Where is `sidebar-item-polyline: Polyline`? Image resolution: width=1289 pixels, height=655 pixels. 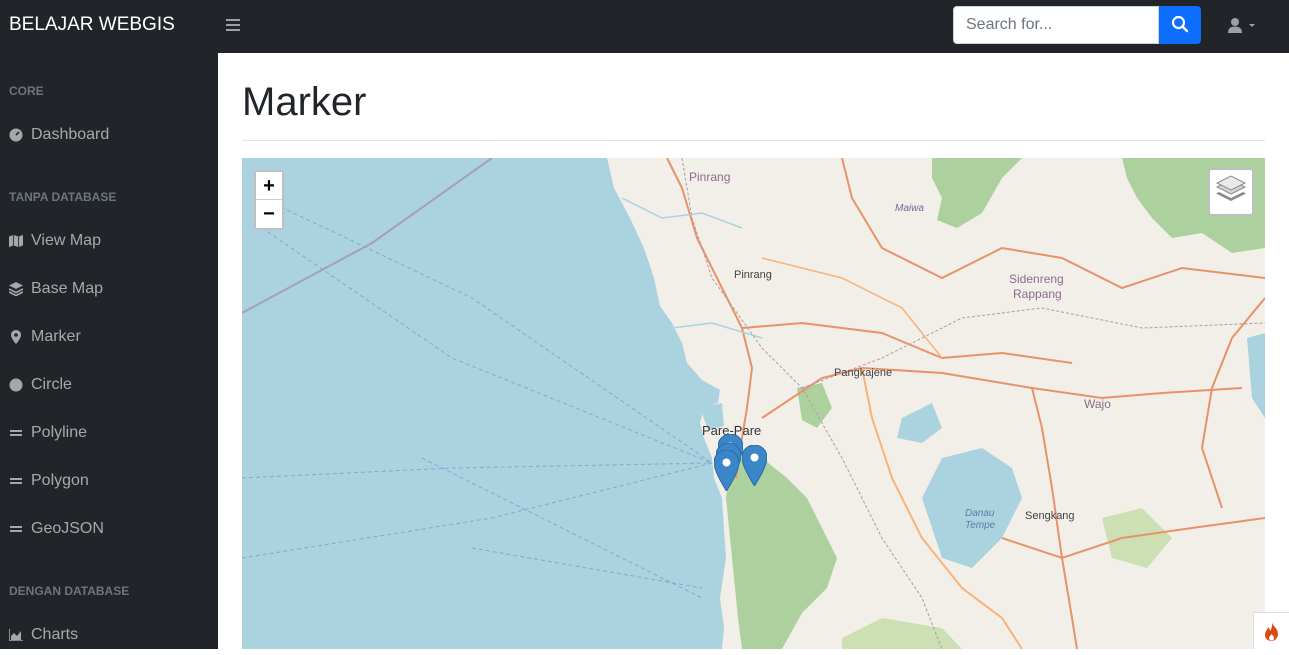
sidebar-item-polyline: Polyline is located at coordinates (48, 433).